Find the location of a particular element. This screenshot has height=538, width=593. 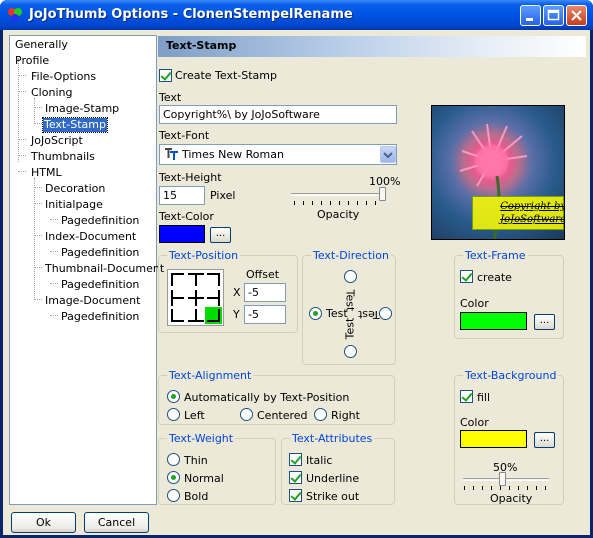

tree-item-thumbnails: Thumbnails is located at coordinates (63, 157).